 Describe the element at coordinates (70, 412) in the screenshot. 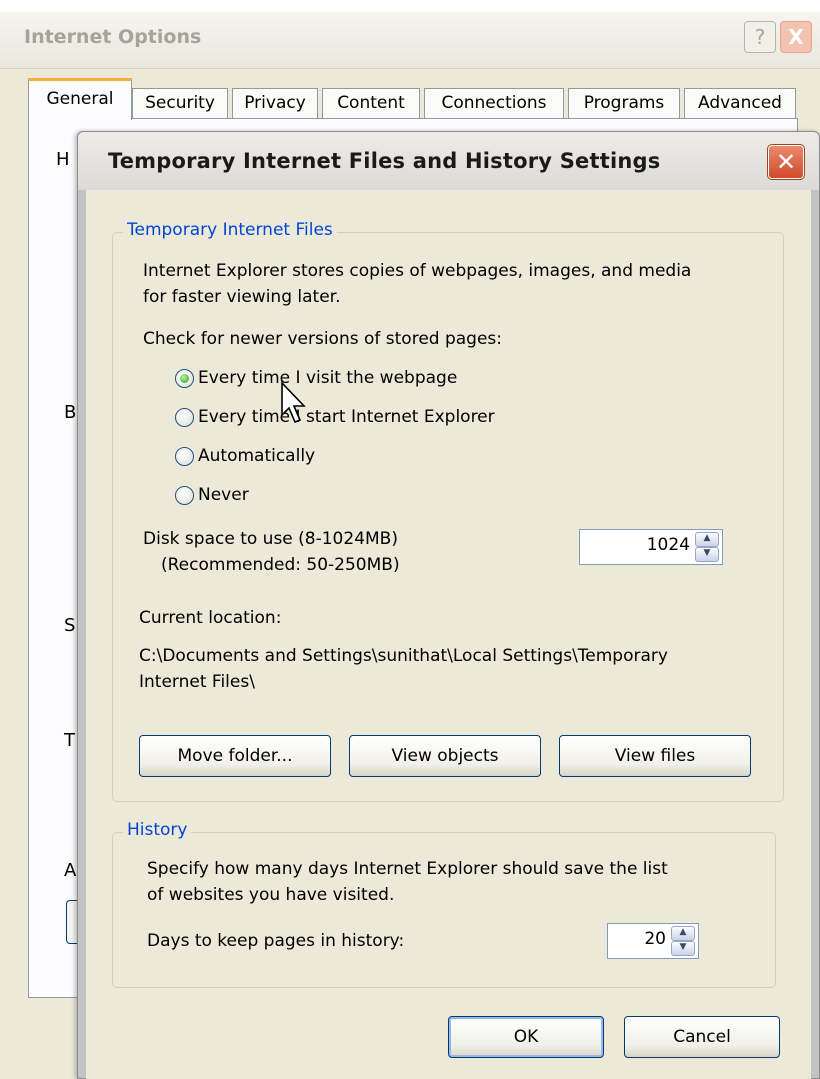

I see `obscured-heading-b: B` at that location.